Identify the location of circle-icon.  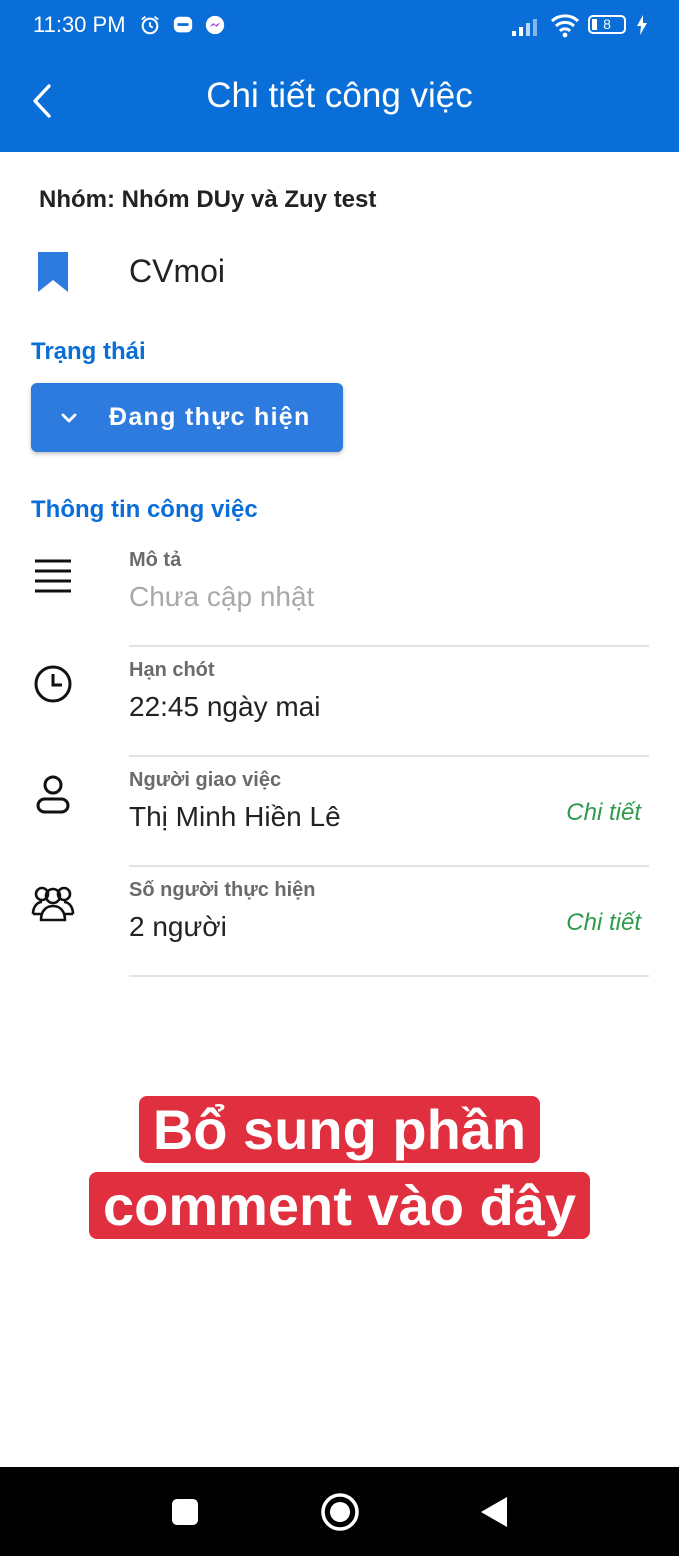
(340, 1512).